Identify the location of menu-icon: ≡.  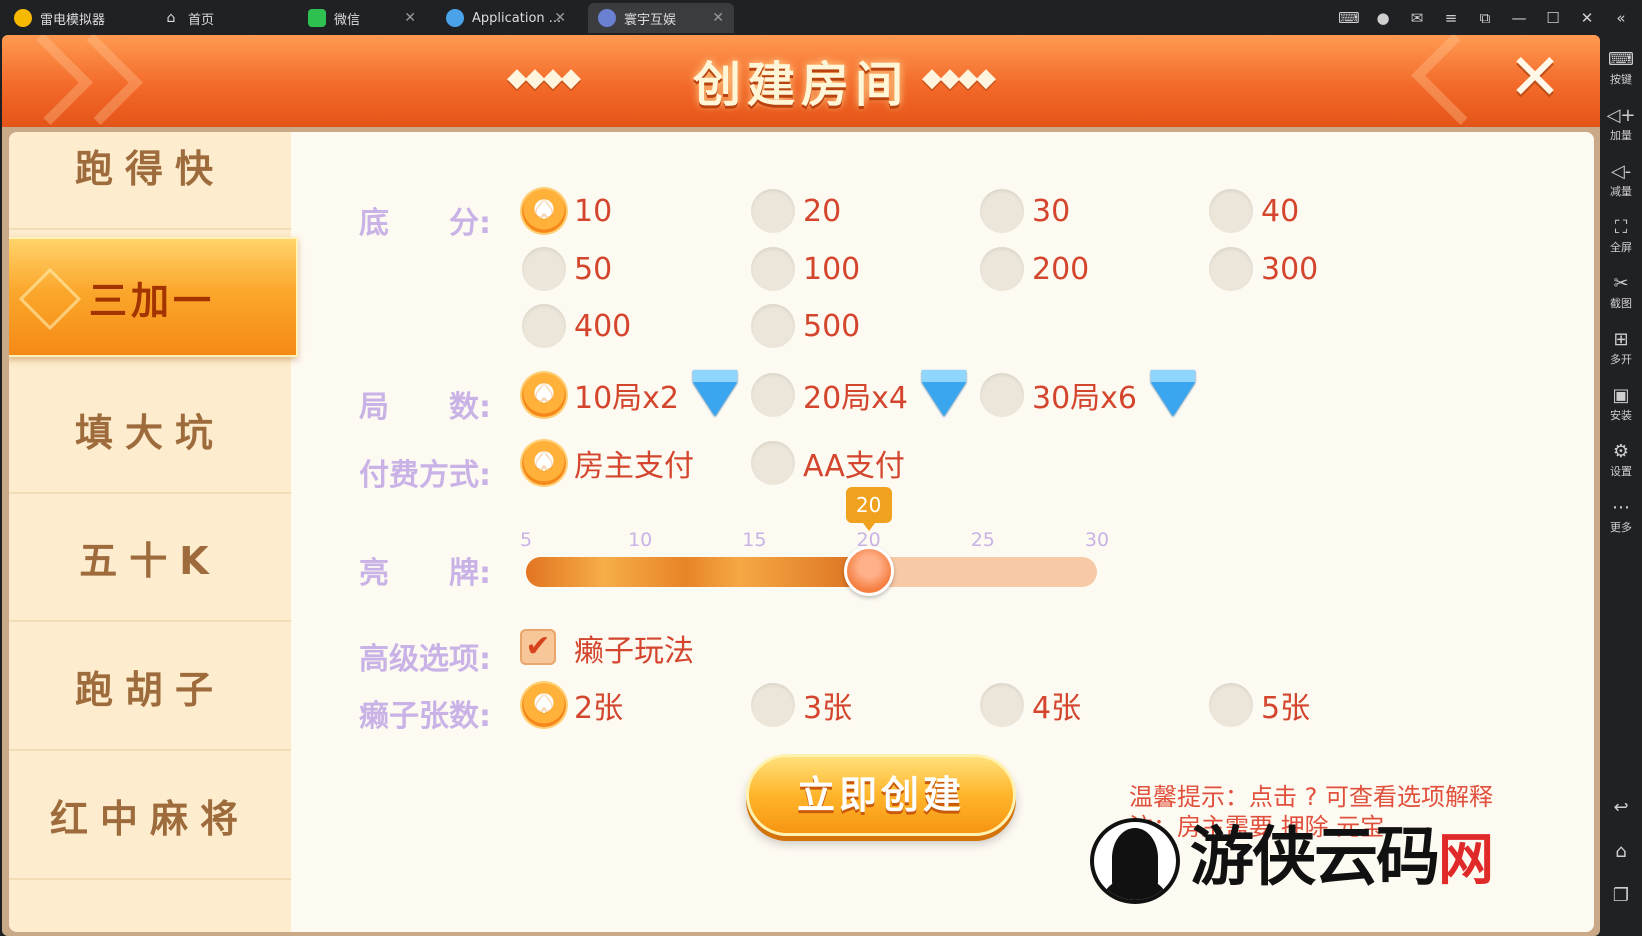
(1451, 18).